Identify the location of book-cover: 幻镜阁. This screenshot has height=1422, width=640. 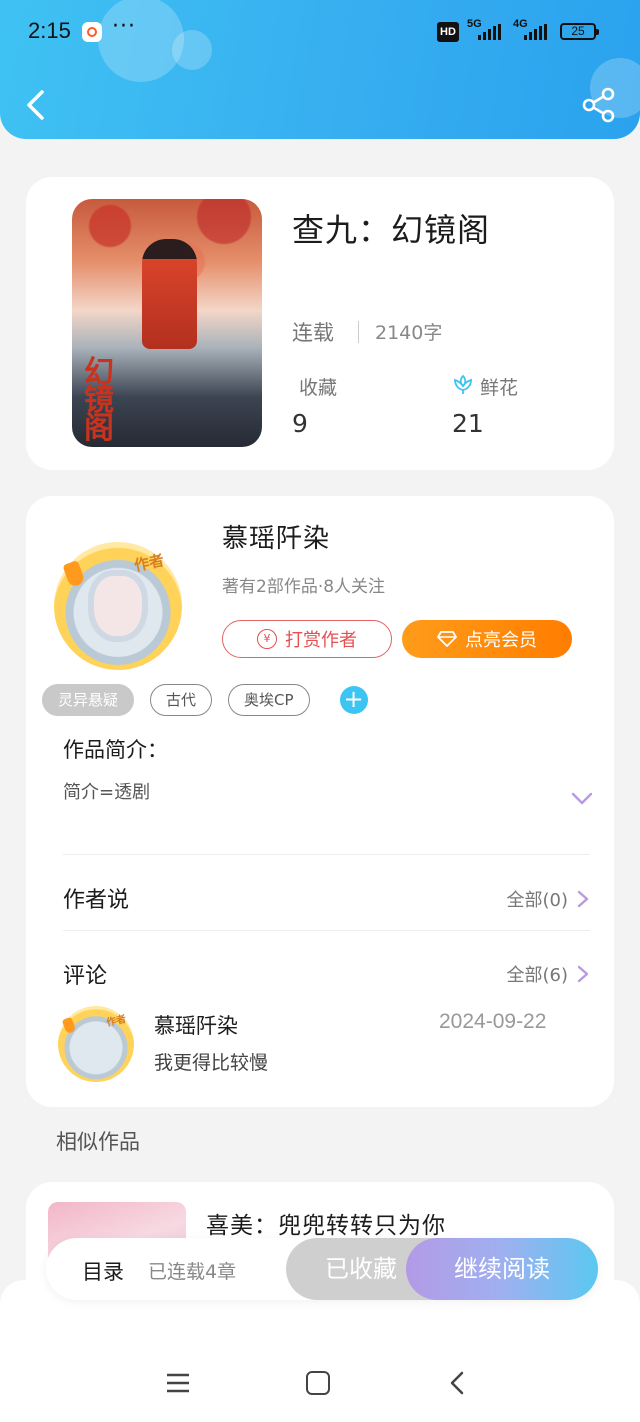
(167, 323).